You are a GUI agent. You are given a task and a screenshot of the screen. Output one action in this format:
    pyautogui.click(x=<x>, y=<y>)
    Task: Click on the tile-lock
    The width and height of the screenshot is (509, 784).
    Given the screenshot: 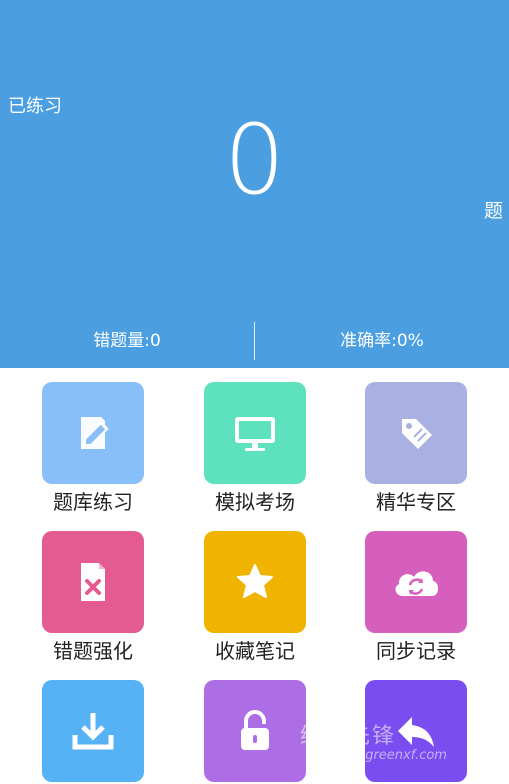 What is the action you would take?
    pyautogui.click(x=255, y=732)
    